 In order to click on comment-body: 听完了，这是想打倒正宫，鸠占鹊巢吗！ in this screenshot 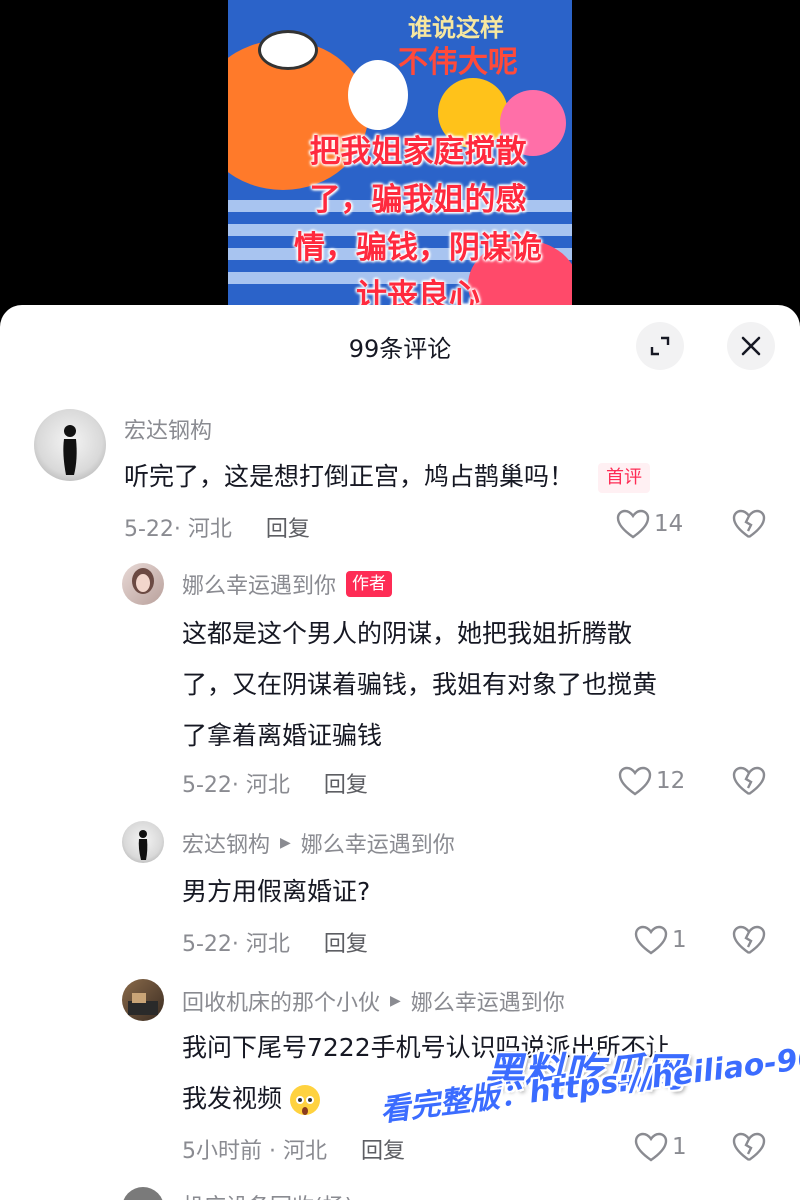, I will do `click(349, 476)`.